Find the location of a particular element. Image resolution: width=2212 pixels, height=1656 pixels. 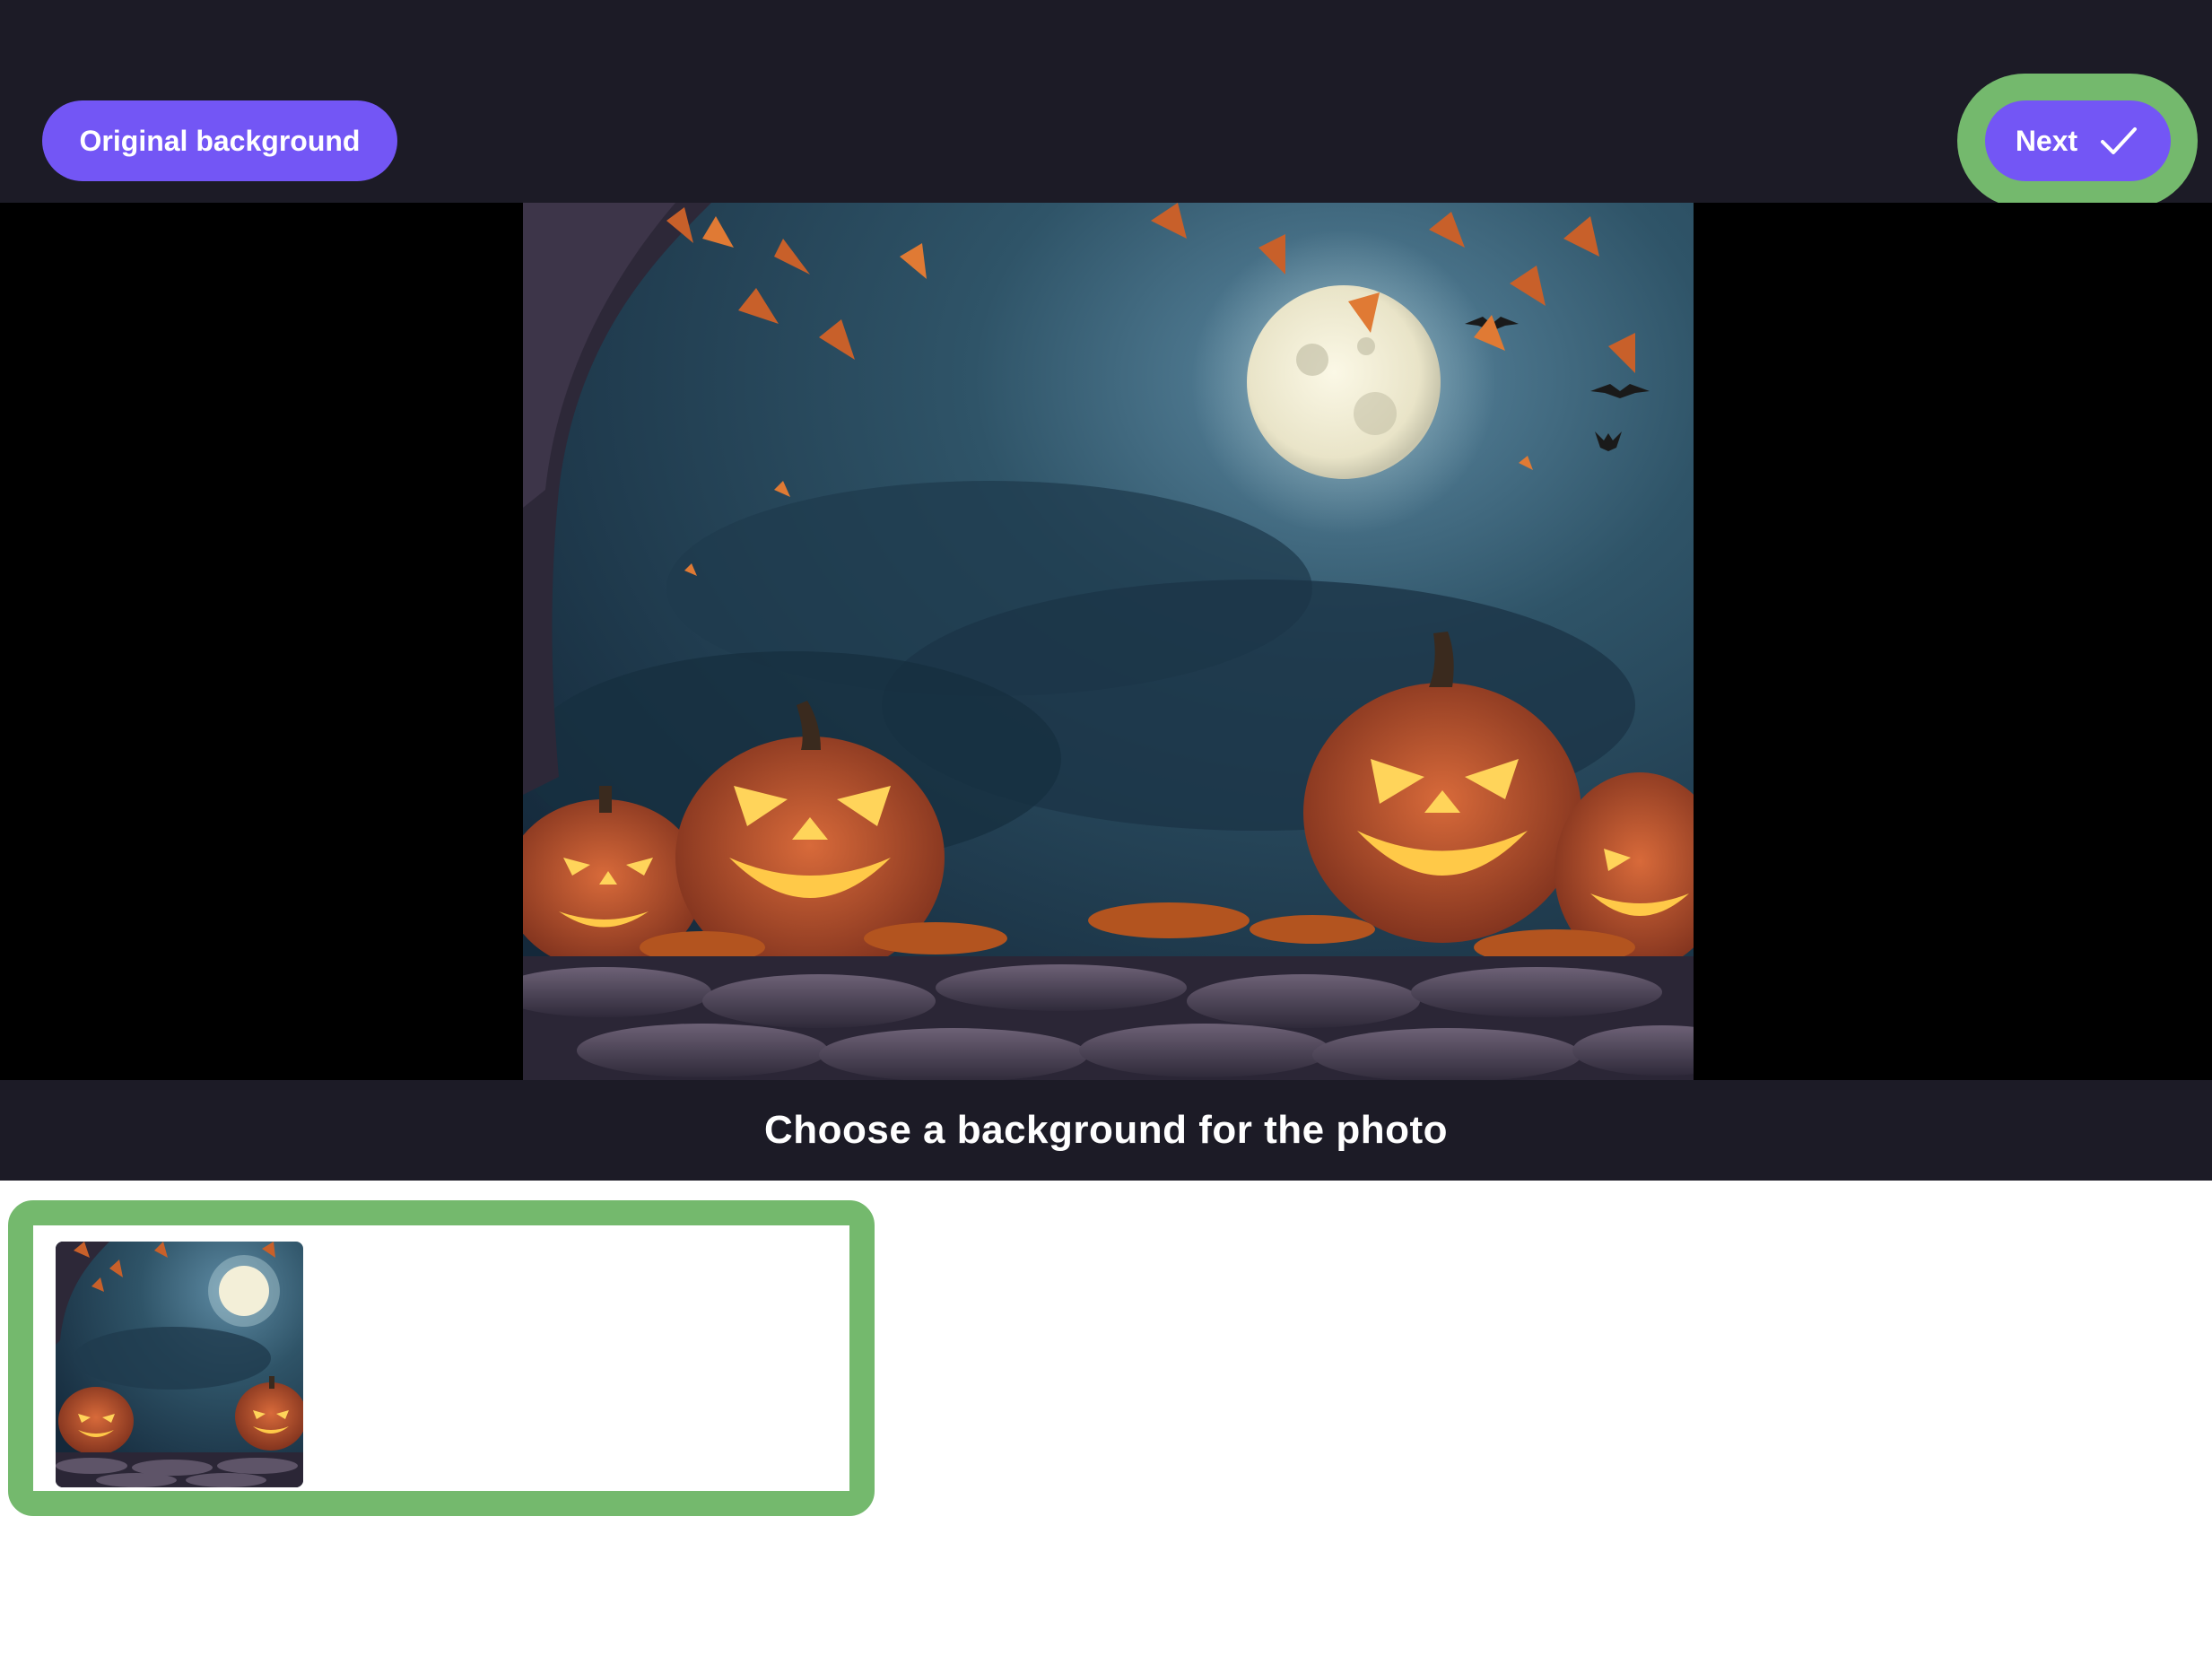

background-gallery is located at coordinates (441, 1358).